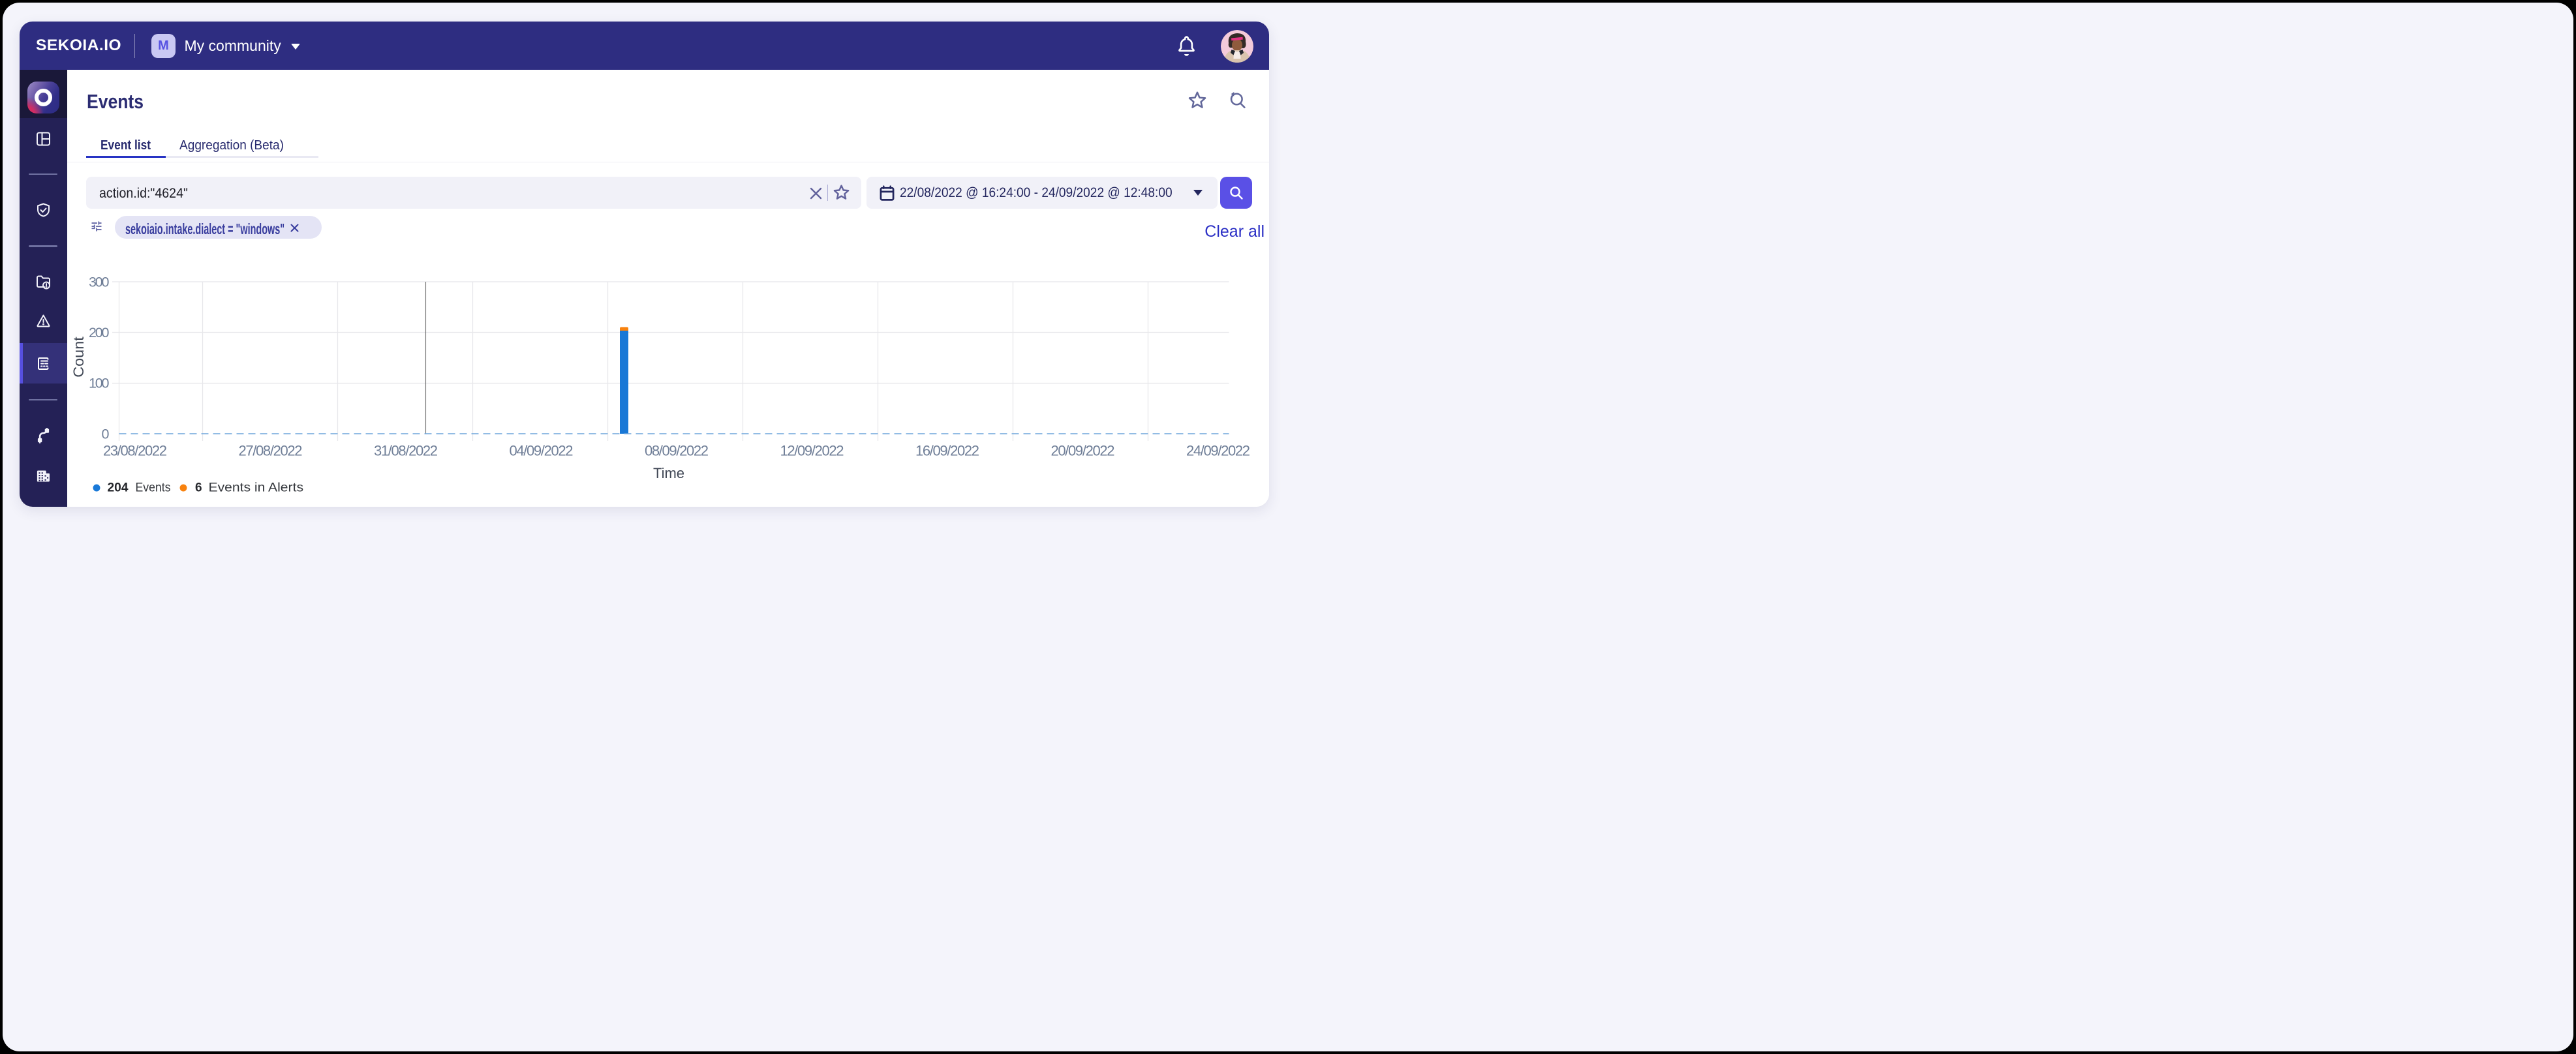 This screenshot has width=2576, height=1054. What do you see at coordinates (118, 488) in the screenshot?
I see `svg-text: 204` at bounding box center [118, 488].